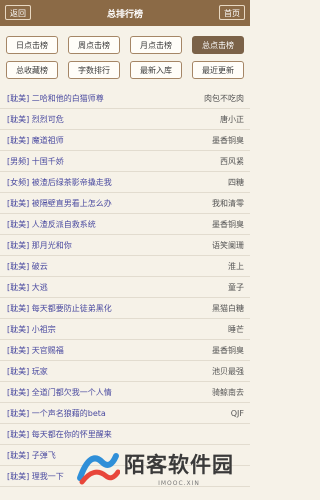 Image resolution: width=320 pixels, height=500 pixels. Describe the element at coordinates (125, 45) in the screenshot. I see `tab-row-1: 日点击榜 周点击榜 月点击榜 总点击榜` at that location.